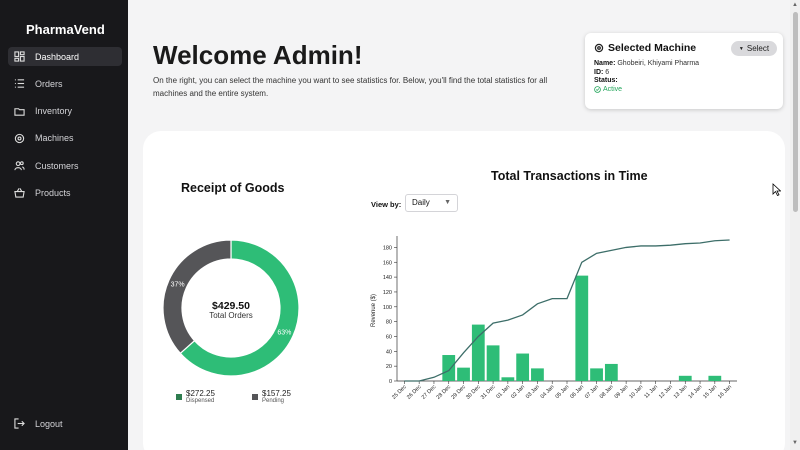  I want to click on legend-name: Dispensed, so click(200, 401).